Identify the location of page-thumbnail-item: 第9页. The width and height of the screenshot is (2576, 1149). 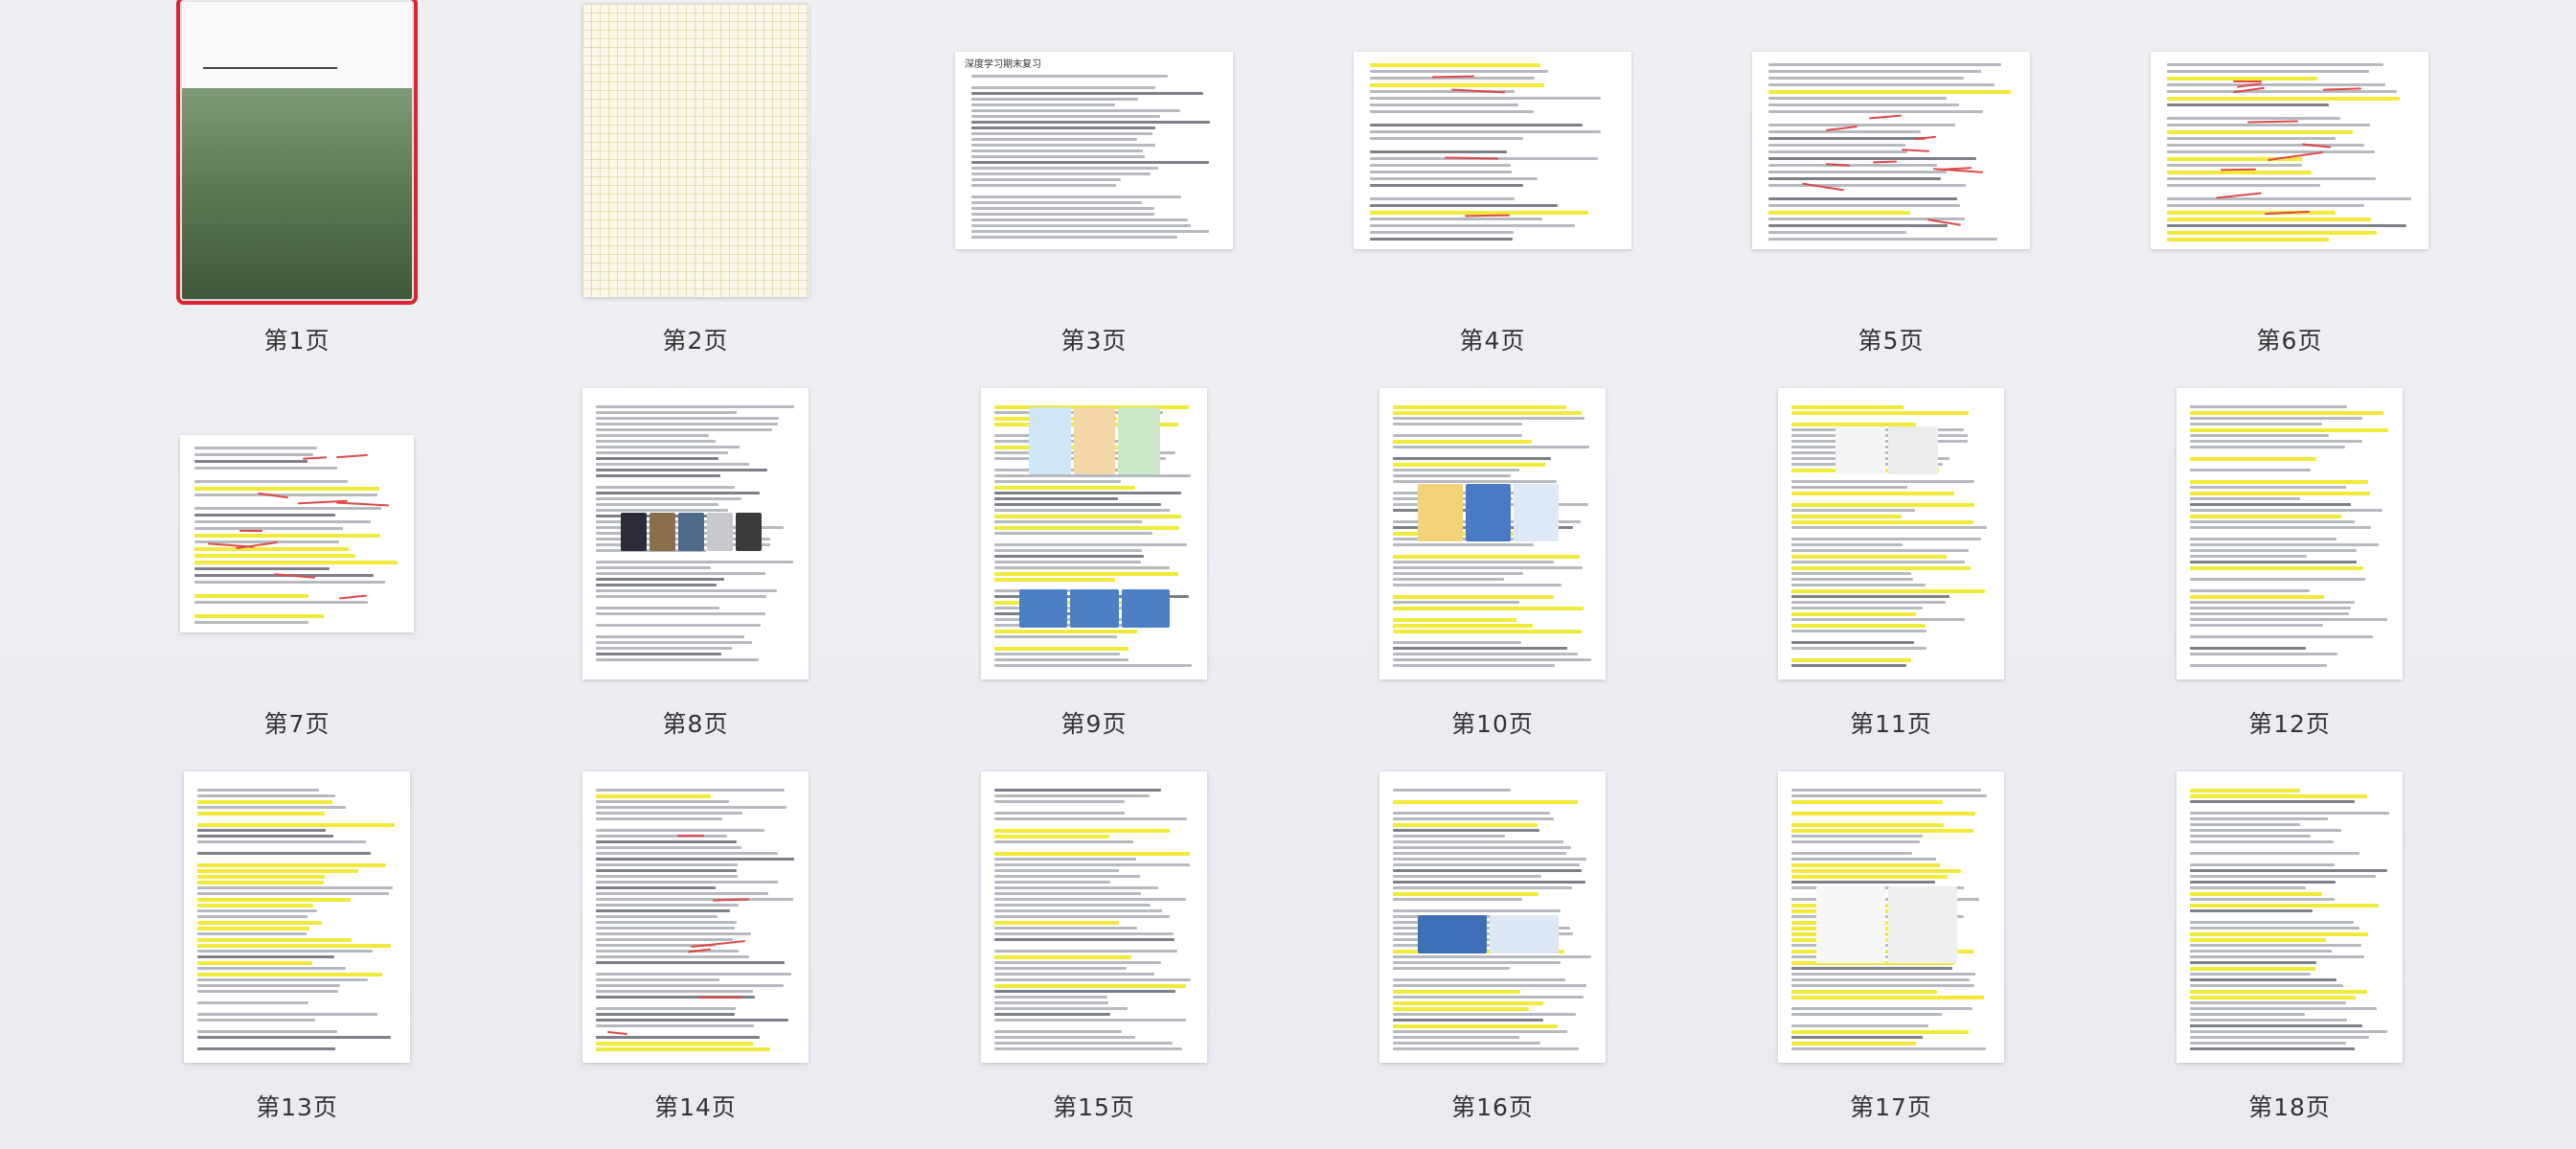
(1094, 575).